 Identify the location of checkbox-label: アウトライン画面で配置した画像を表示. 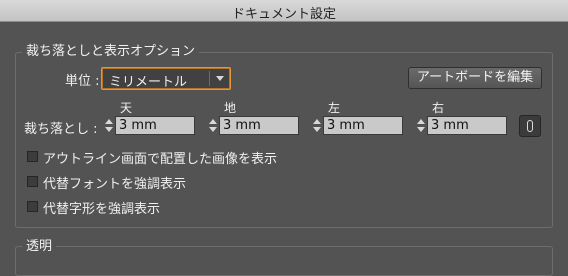
(160, 159).